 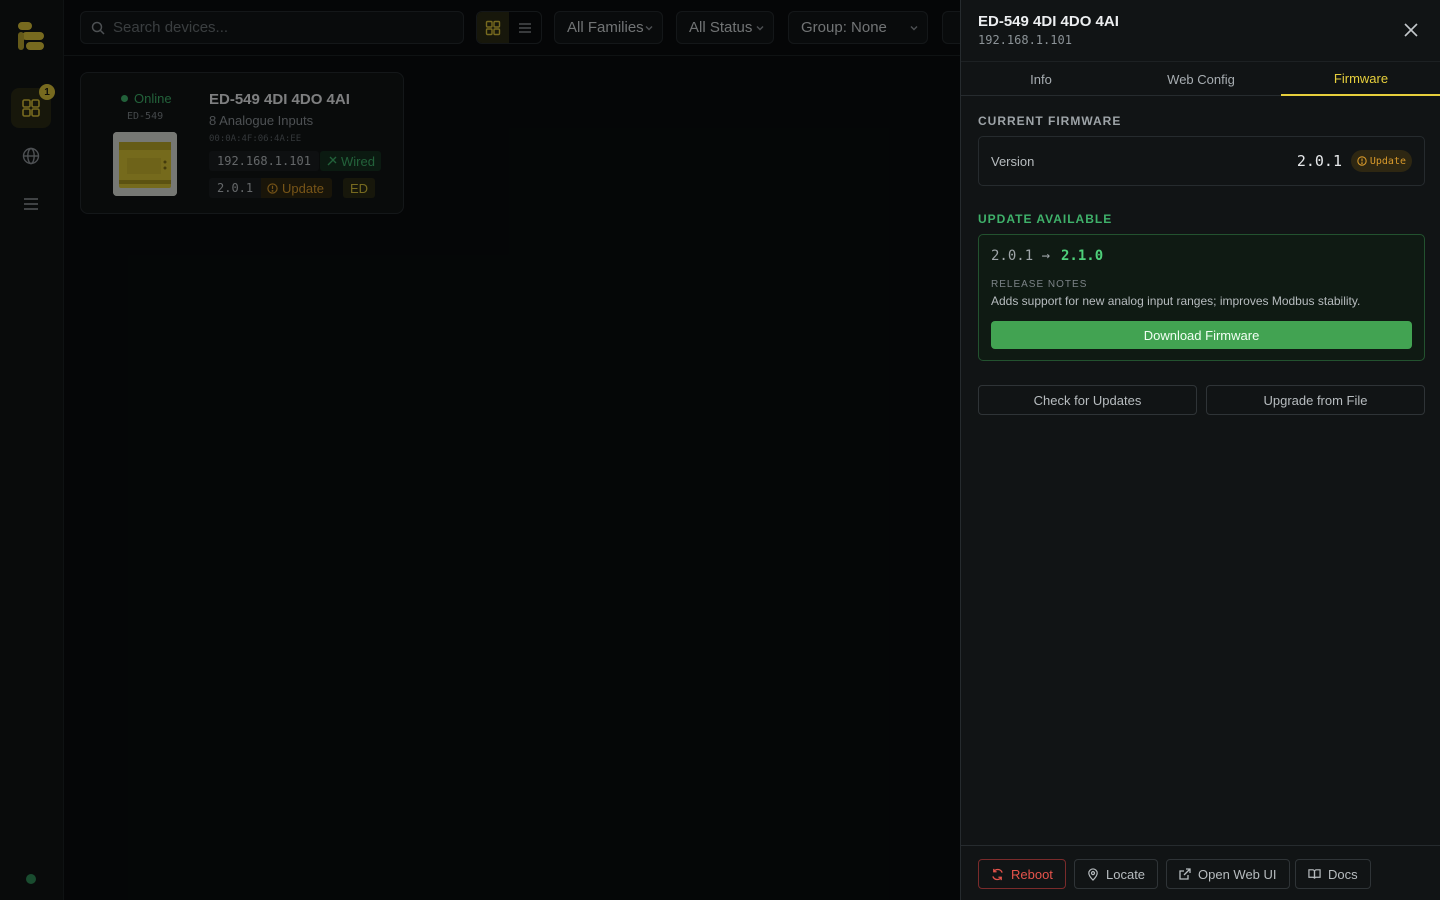 I want to click on group-dropdown: Group: None, so click(x=858, y=27).